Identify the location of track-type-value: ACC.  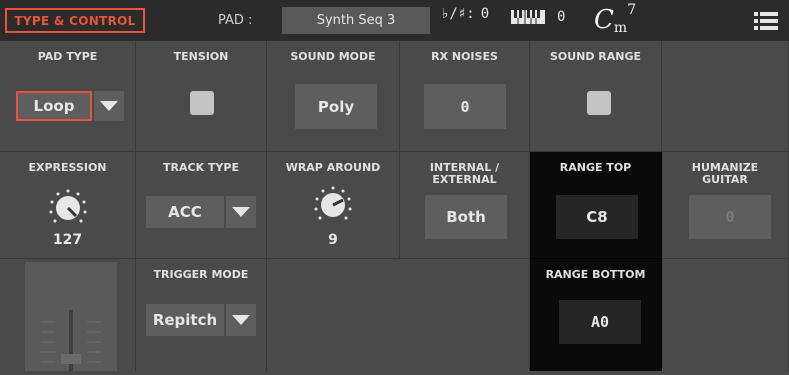
(185, 212).